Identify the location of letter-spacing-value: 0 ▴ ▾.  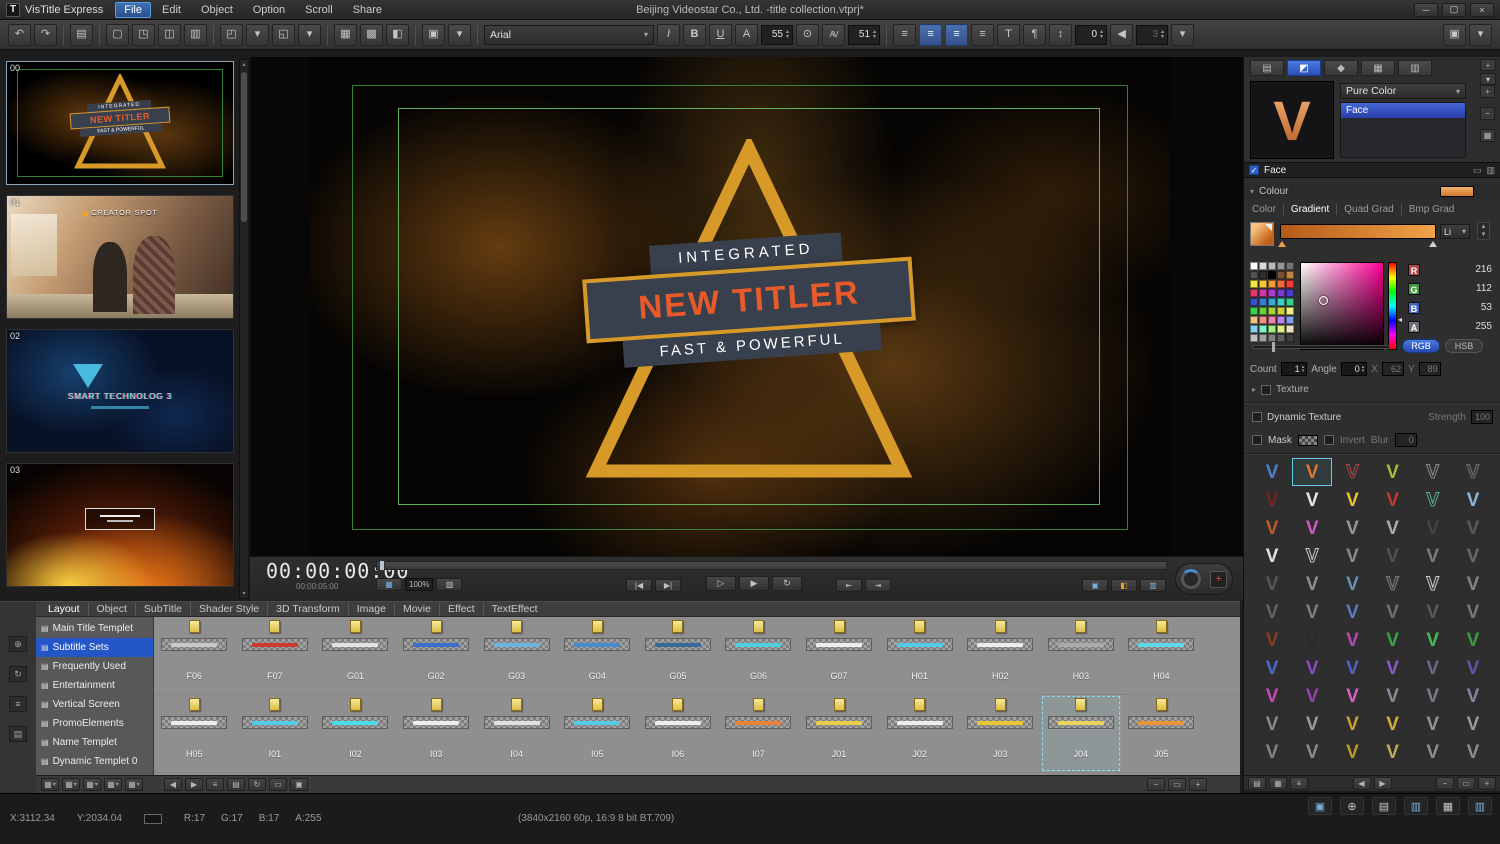
(1091, 34).